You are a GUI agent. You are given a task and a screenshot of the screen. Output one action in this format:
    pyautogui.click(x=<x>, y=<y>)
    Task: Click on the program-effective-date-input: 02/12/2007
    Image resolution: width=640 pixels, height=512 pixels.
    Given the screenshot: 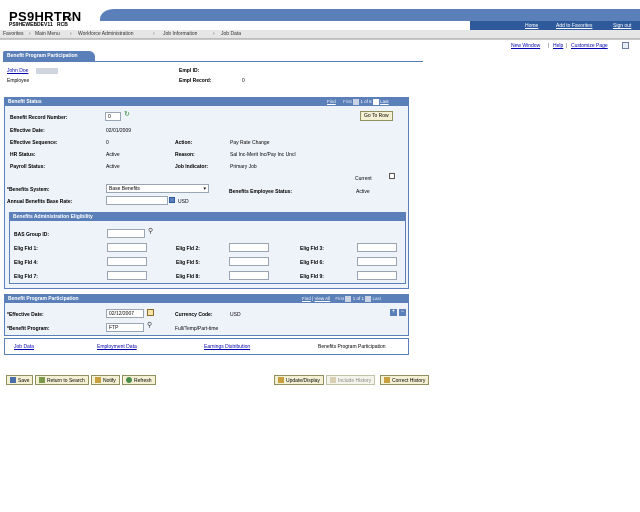 What is the action you would take?
    pyautogui.click(x=125, y=313)
    